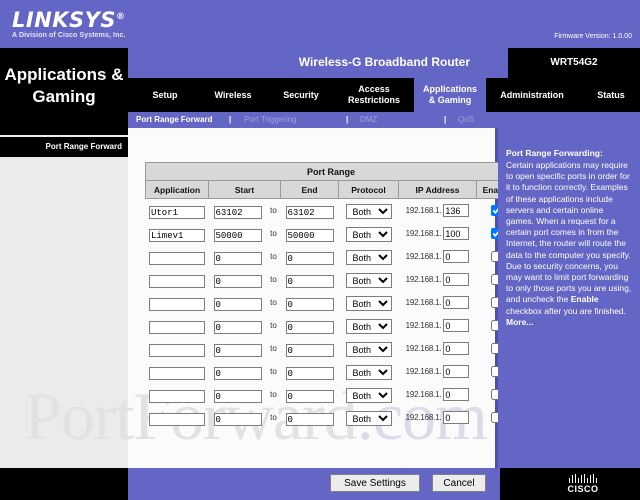  I want to click on firmware-version: Firmware Version: 1.0.00, so click(593, 36).